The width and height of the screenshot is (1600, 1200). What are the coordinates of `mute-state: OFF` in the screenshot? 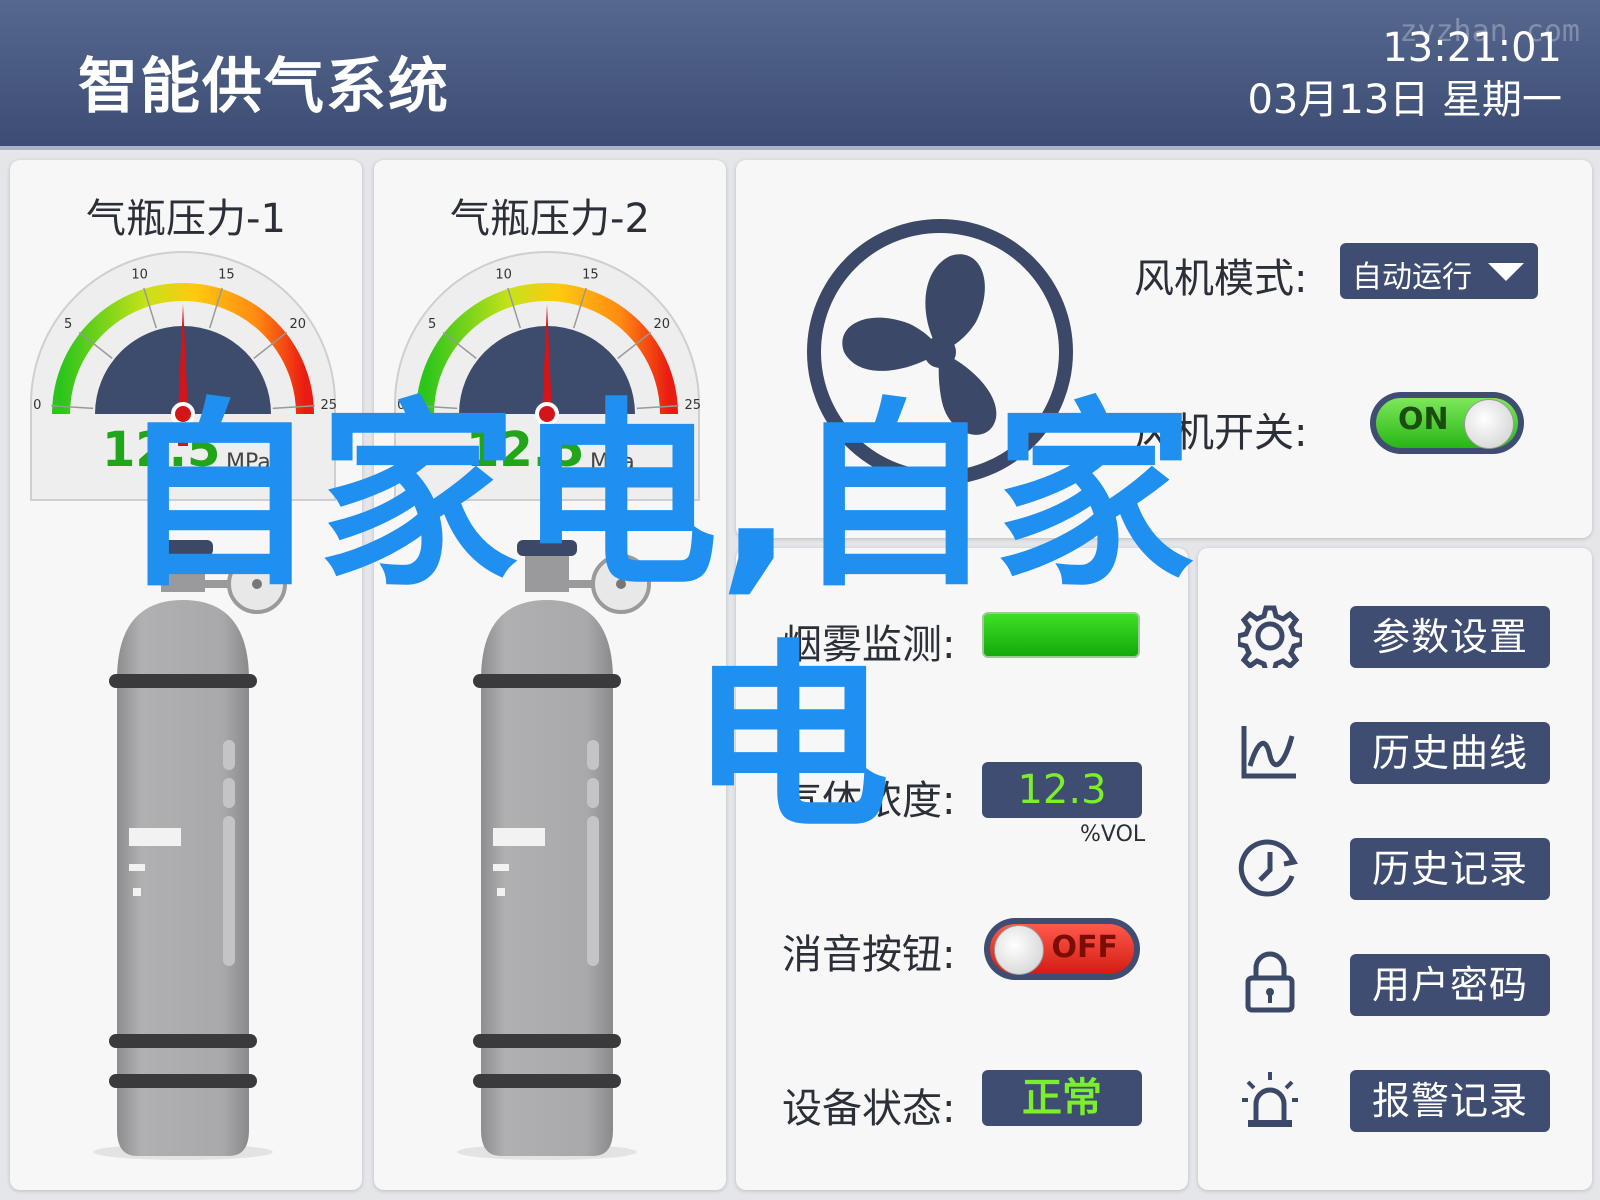 It's located at (1085, 947).